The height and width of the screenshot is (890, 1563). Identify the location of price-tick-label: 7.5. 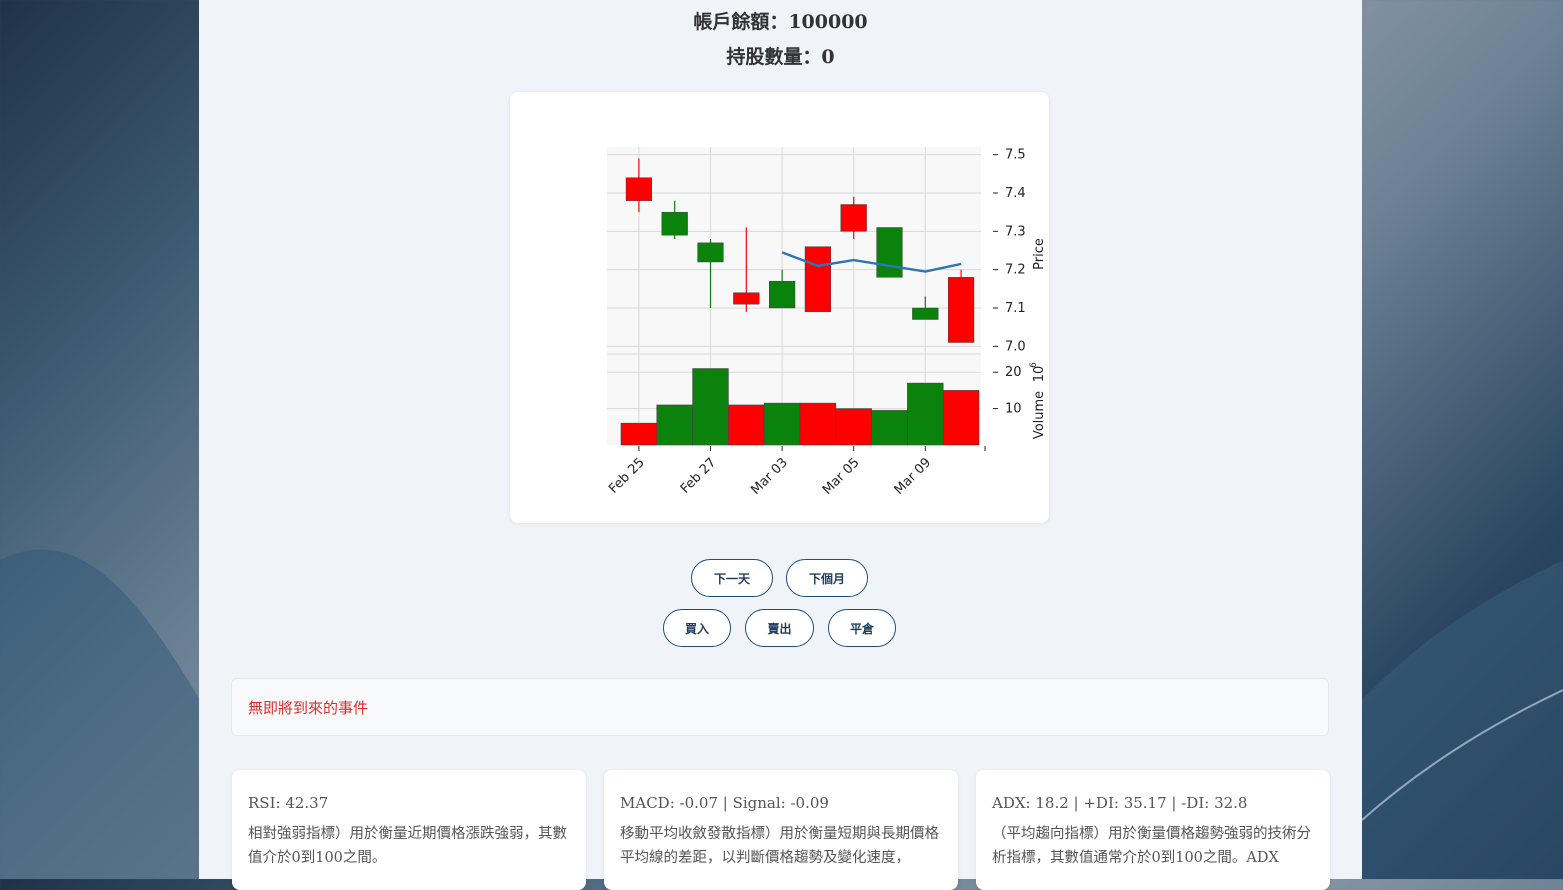
(1015, 155).